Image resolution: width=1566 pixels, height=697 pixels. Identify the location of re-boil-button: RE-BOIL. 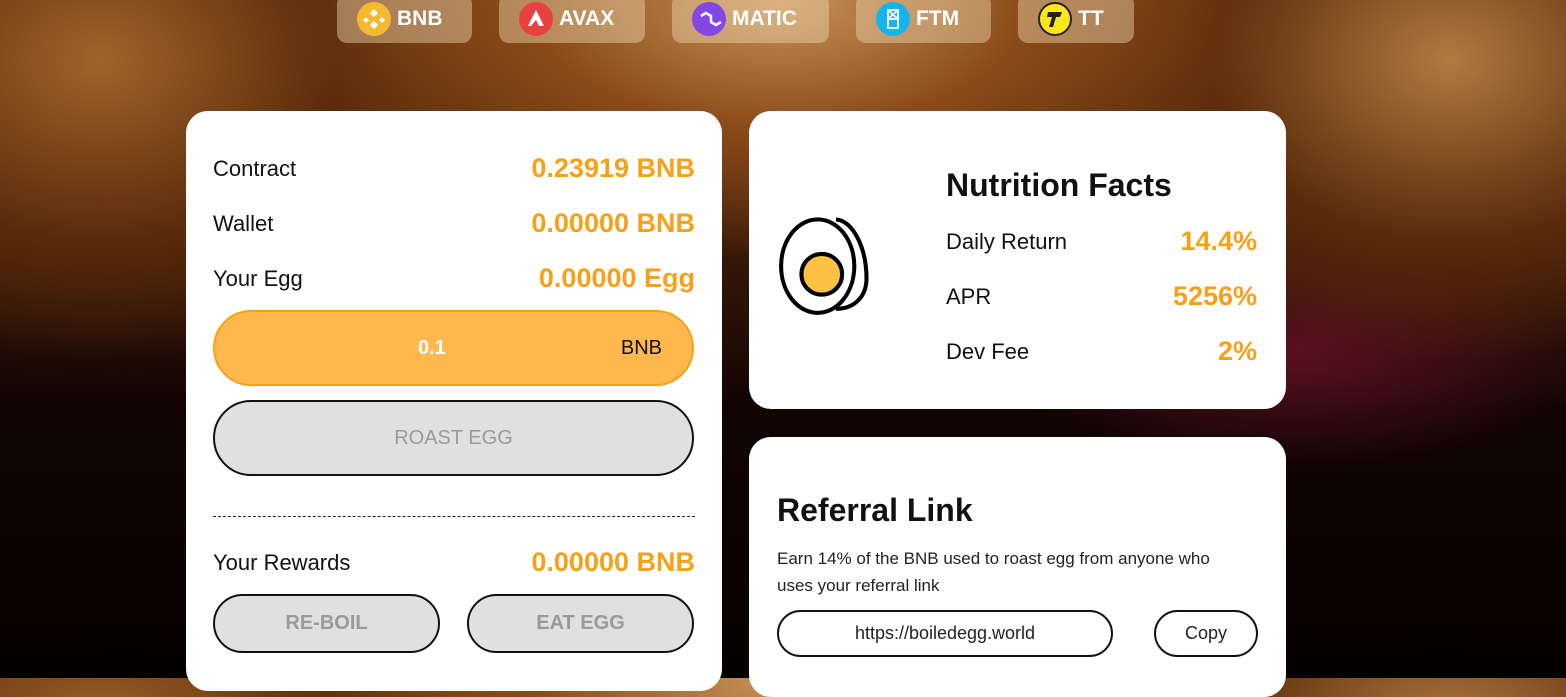
(326, 623).